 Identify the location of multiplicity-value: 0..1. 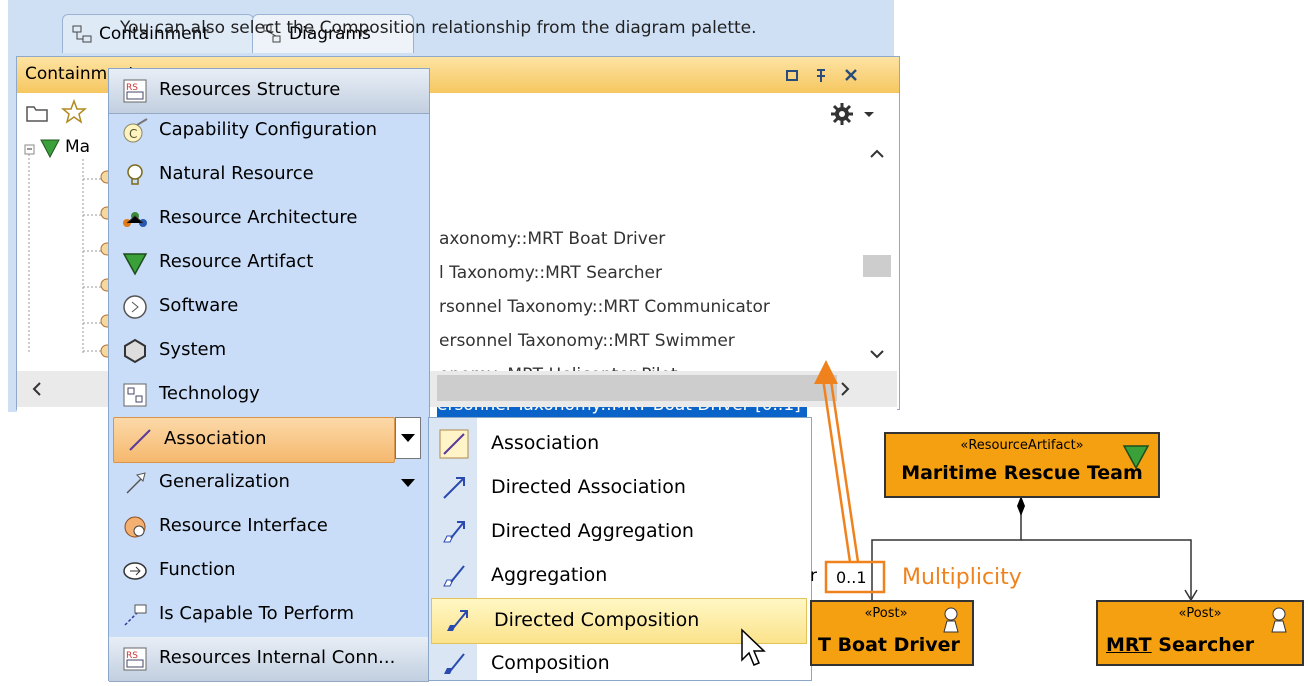
(851, 577).